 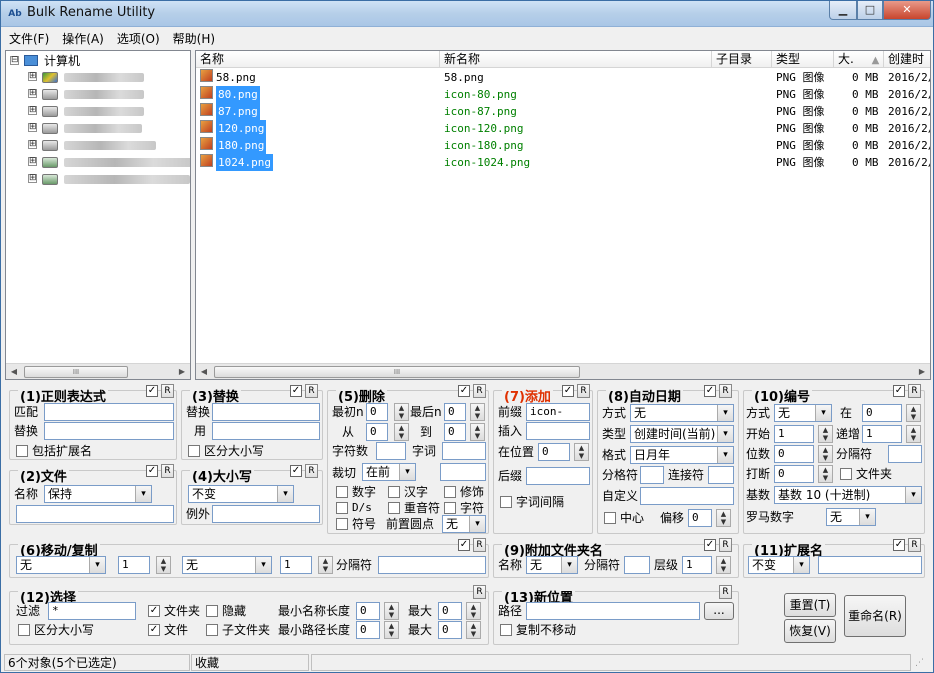 I want to click on max-name-input: 0, so click(x=450, y=611).